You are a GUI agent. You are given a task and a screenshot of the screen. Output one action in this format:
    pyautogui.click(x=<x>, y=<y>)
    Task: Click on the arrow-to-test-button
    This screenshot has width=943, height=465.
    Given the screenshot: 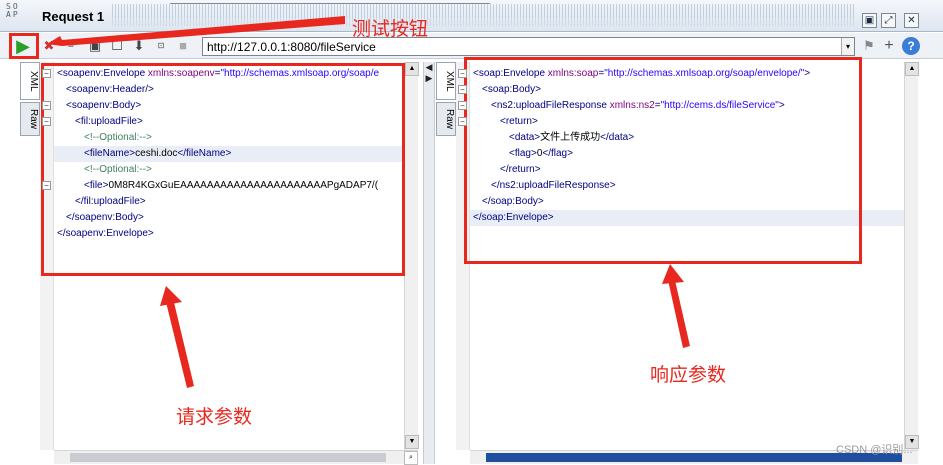 What is the action you would take?
    pyautogui.click(x=196, y=31)
    